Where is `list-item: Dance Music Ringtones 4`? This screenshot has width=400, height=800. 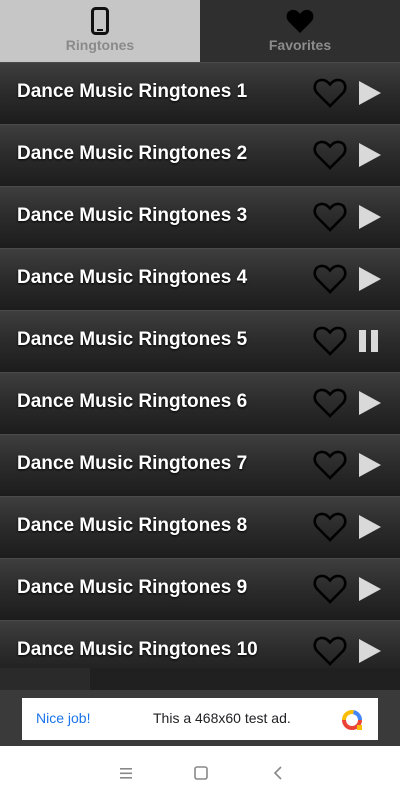
list-item: Dance Music Ringtones 4 is located at coordinates (200, 278).